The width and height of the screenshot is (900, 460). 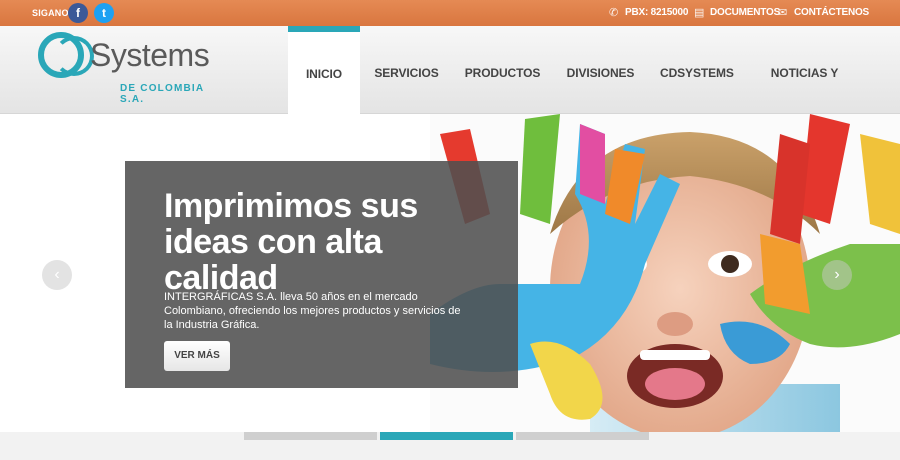 What do you see at coordinates (804, 100) in the screenshot?
I see `nav-noticias-y-tips: NOTICIAS Y TIPS` at bounding box center [804, 100].